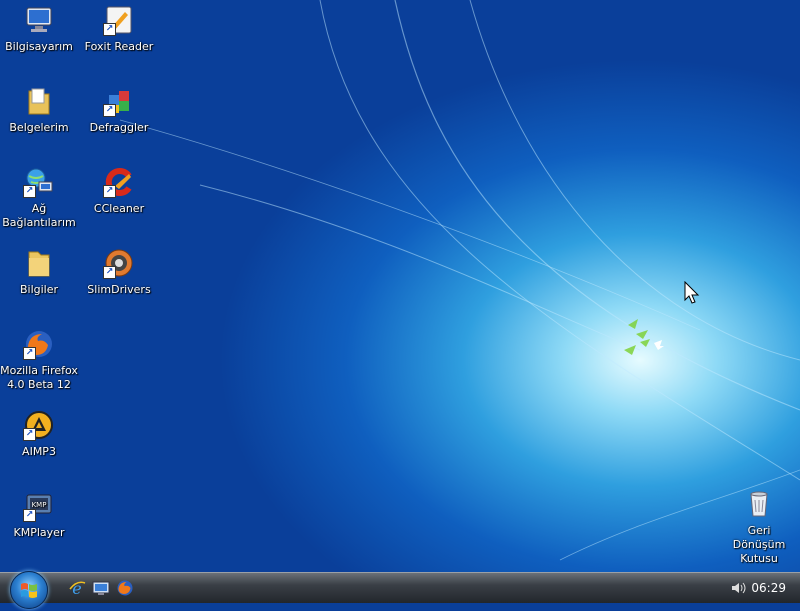  I want to click on desktop-icon-aimp: ↗ AIMP3, so click(39, 434).